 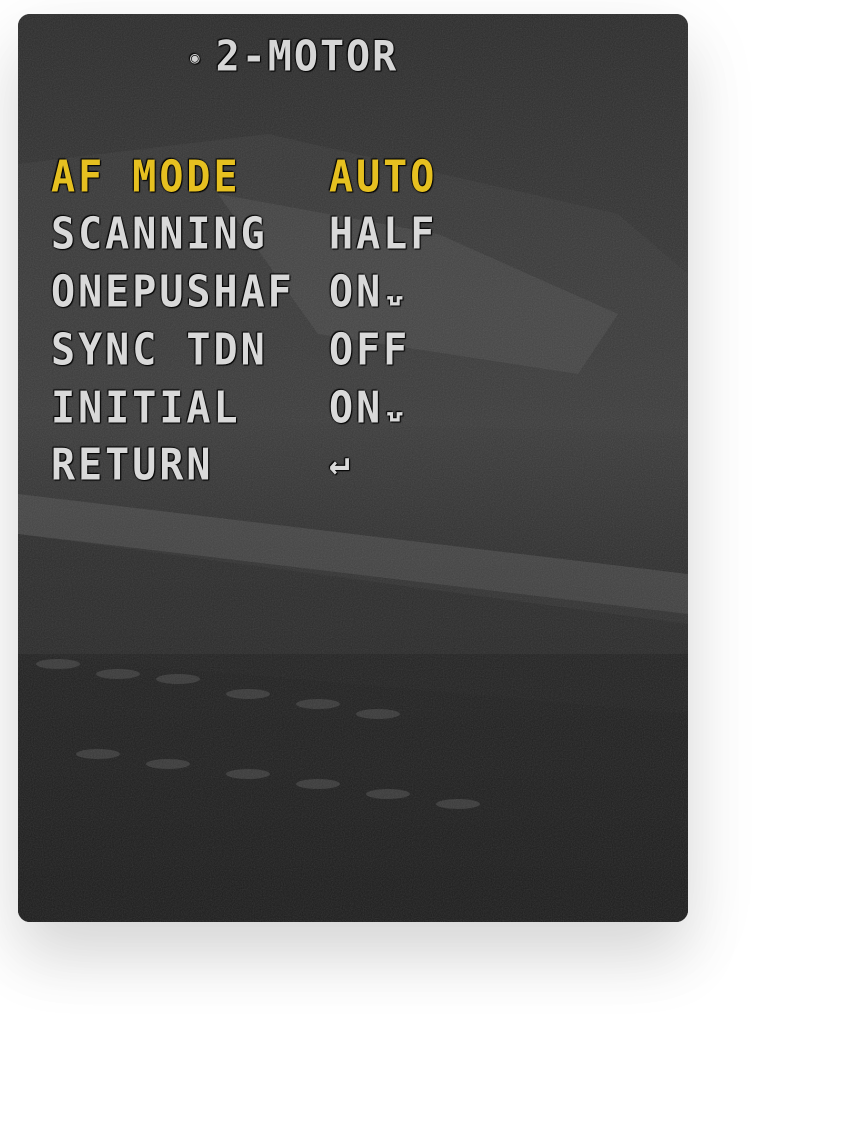 What do you see at coordinates (132, 465) in the screenshot?
I see `menu-item-label: RETURN` at bounding box center [132, 465].